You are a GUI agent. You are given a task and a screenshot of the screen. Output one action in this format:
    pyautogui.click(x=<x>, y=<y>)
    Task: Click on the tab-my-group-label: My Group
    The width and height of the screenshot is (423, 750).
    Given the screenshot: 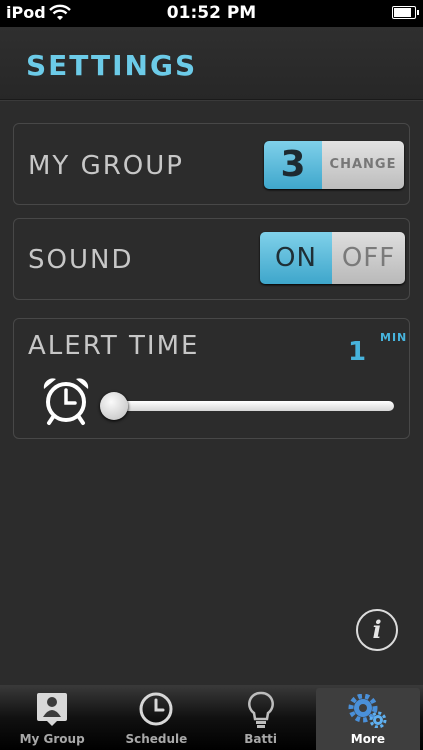 What is the action you would take?
    pyautogui.click(x=52, y=739)
    